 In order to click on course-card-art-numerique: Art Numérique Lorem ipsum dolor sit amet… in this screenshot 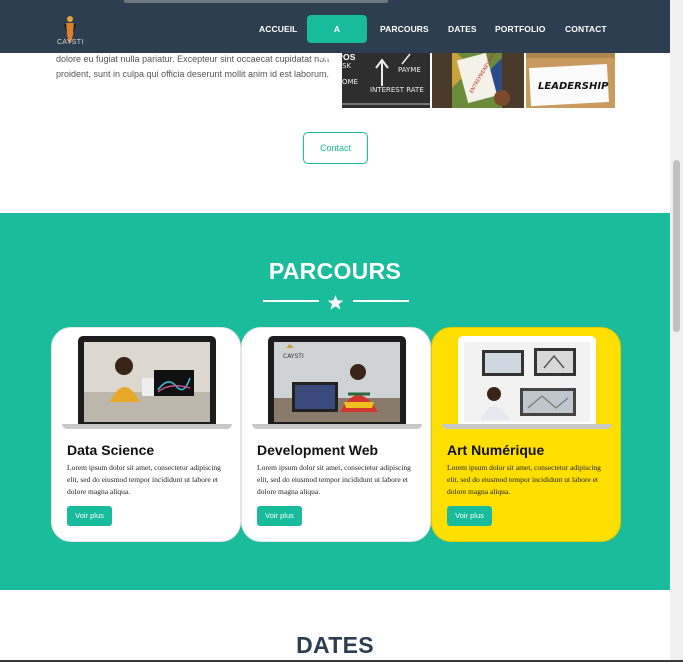, I will do `click(526, 434)`.